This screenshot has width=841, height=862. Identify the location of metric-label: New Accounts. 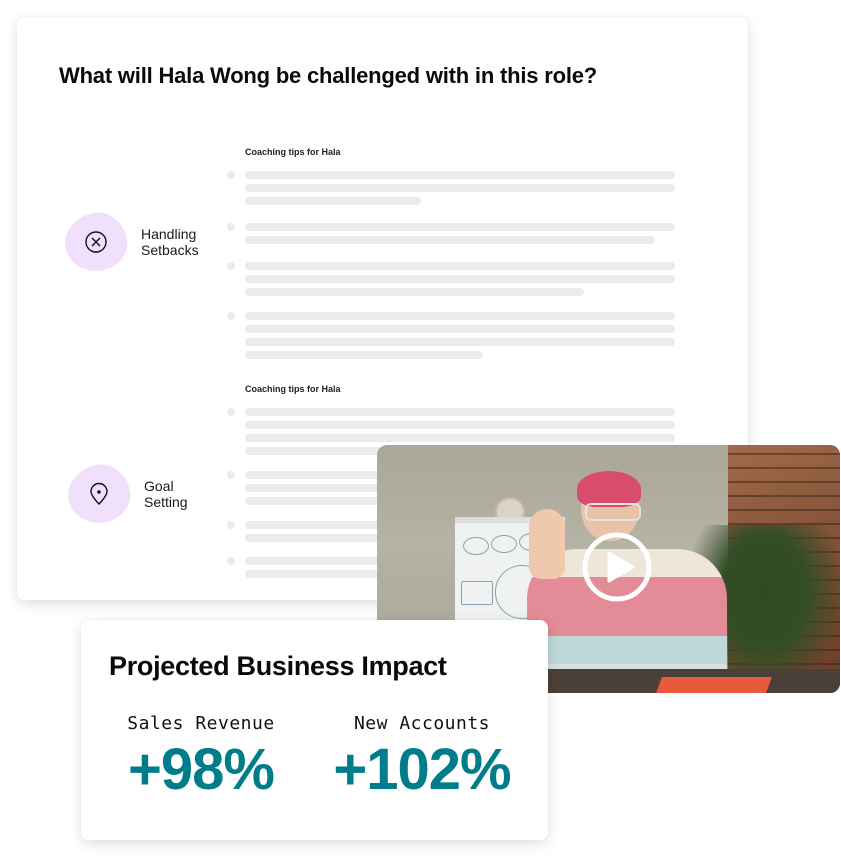
(422, 723).